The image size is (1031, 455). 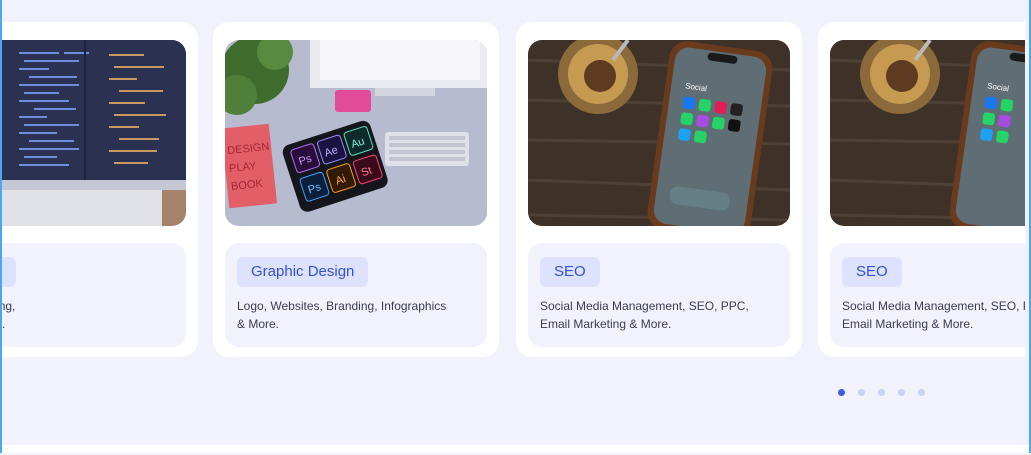 I want to click on seo-tag-duplicate: SEO, so click(x=872, y=272).